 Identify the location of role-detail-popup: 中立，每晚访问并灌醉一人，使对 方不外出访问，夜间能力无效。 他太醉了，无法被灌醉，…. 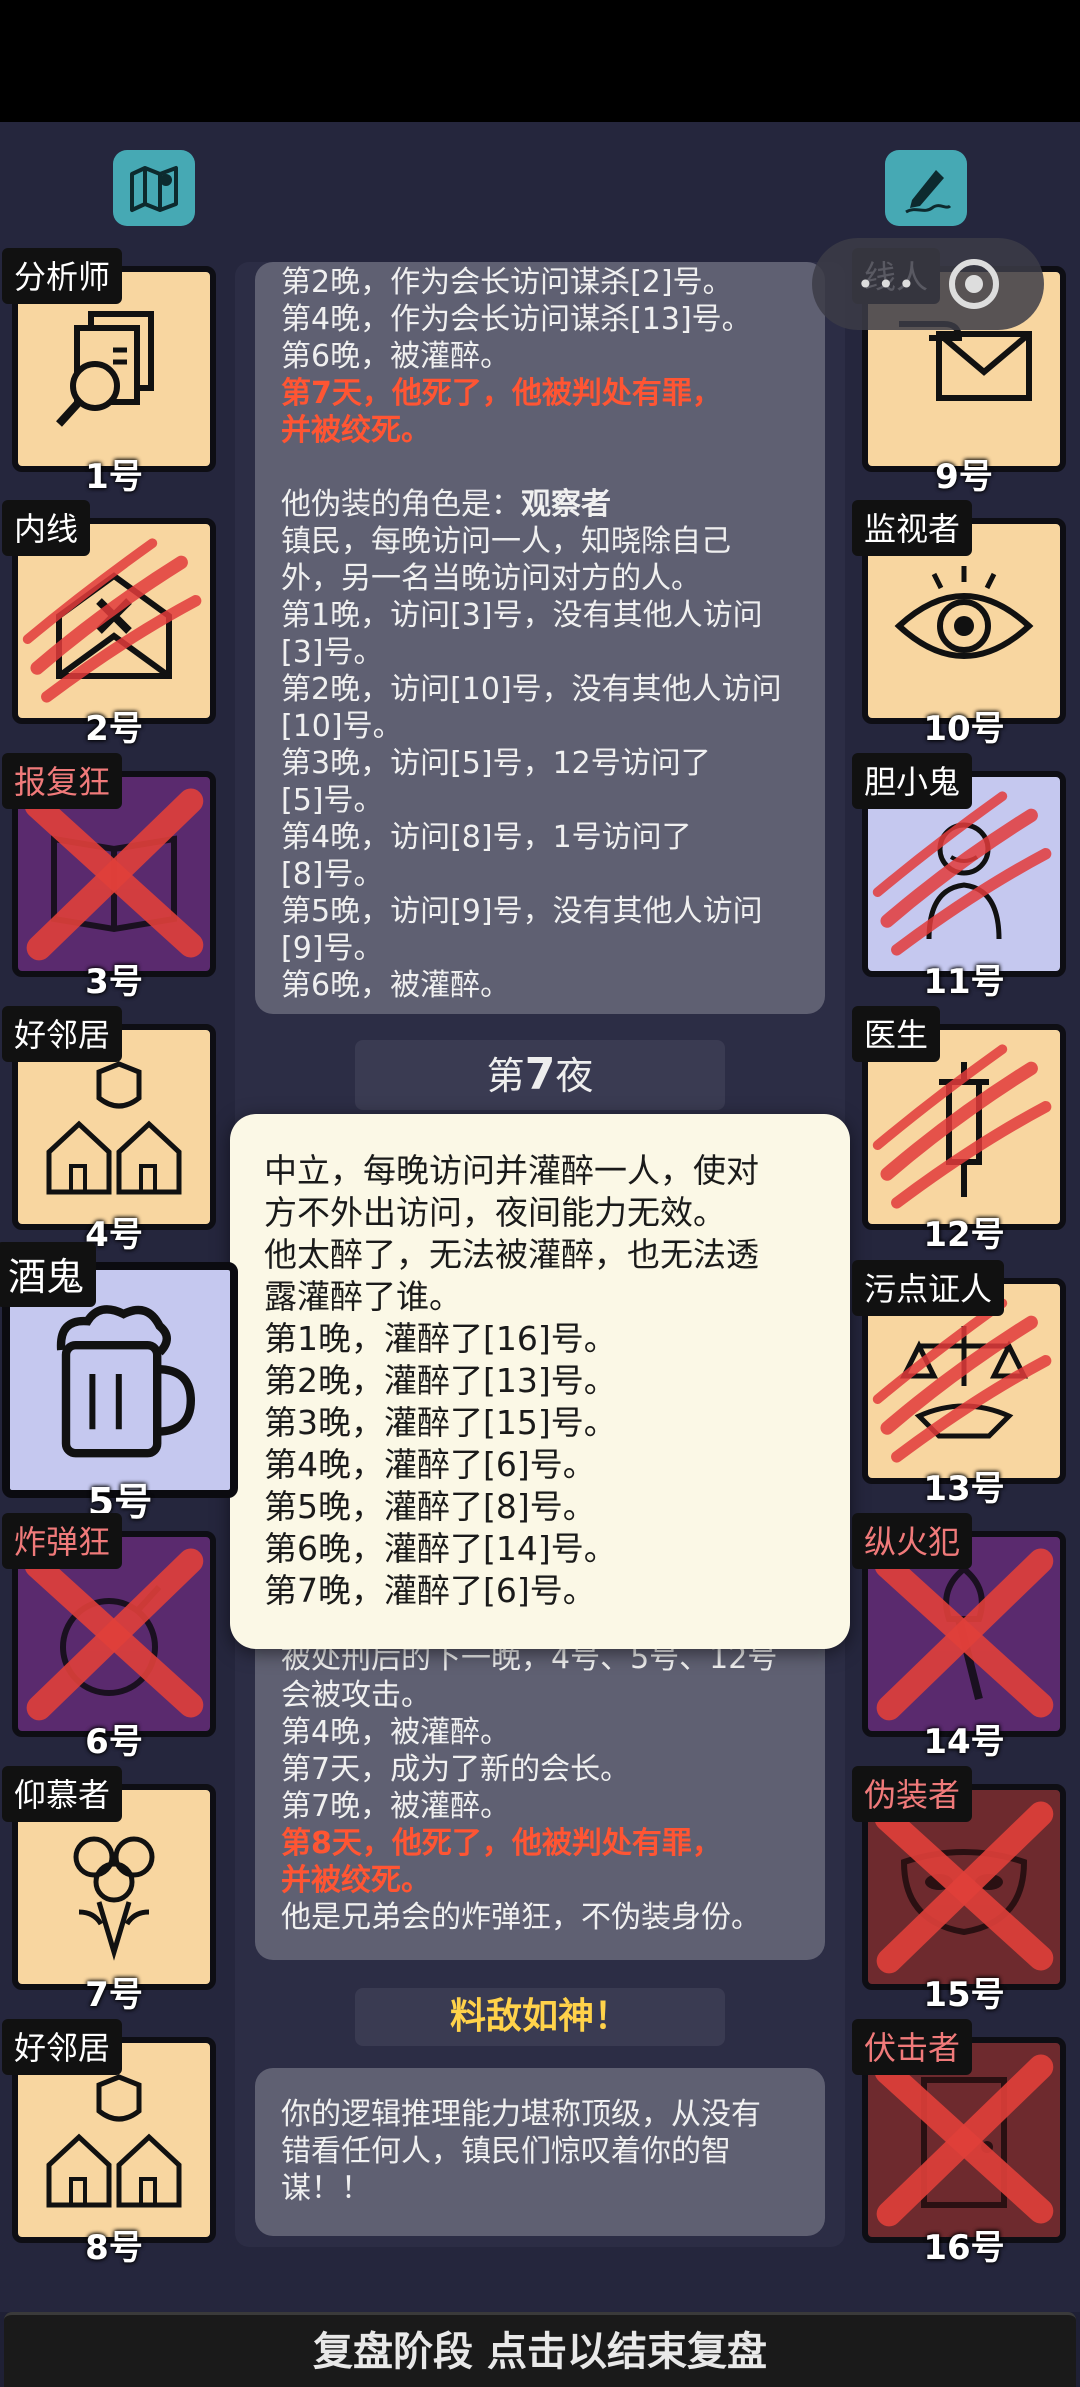
(540, 1381).